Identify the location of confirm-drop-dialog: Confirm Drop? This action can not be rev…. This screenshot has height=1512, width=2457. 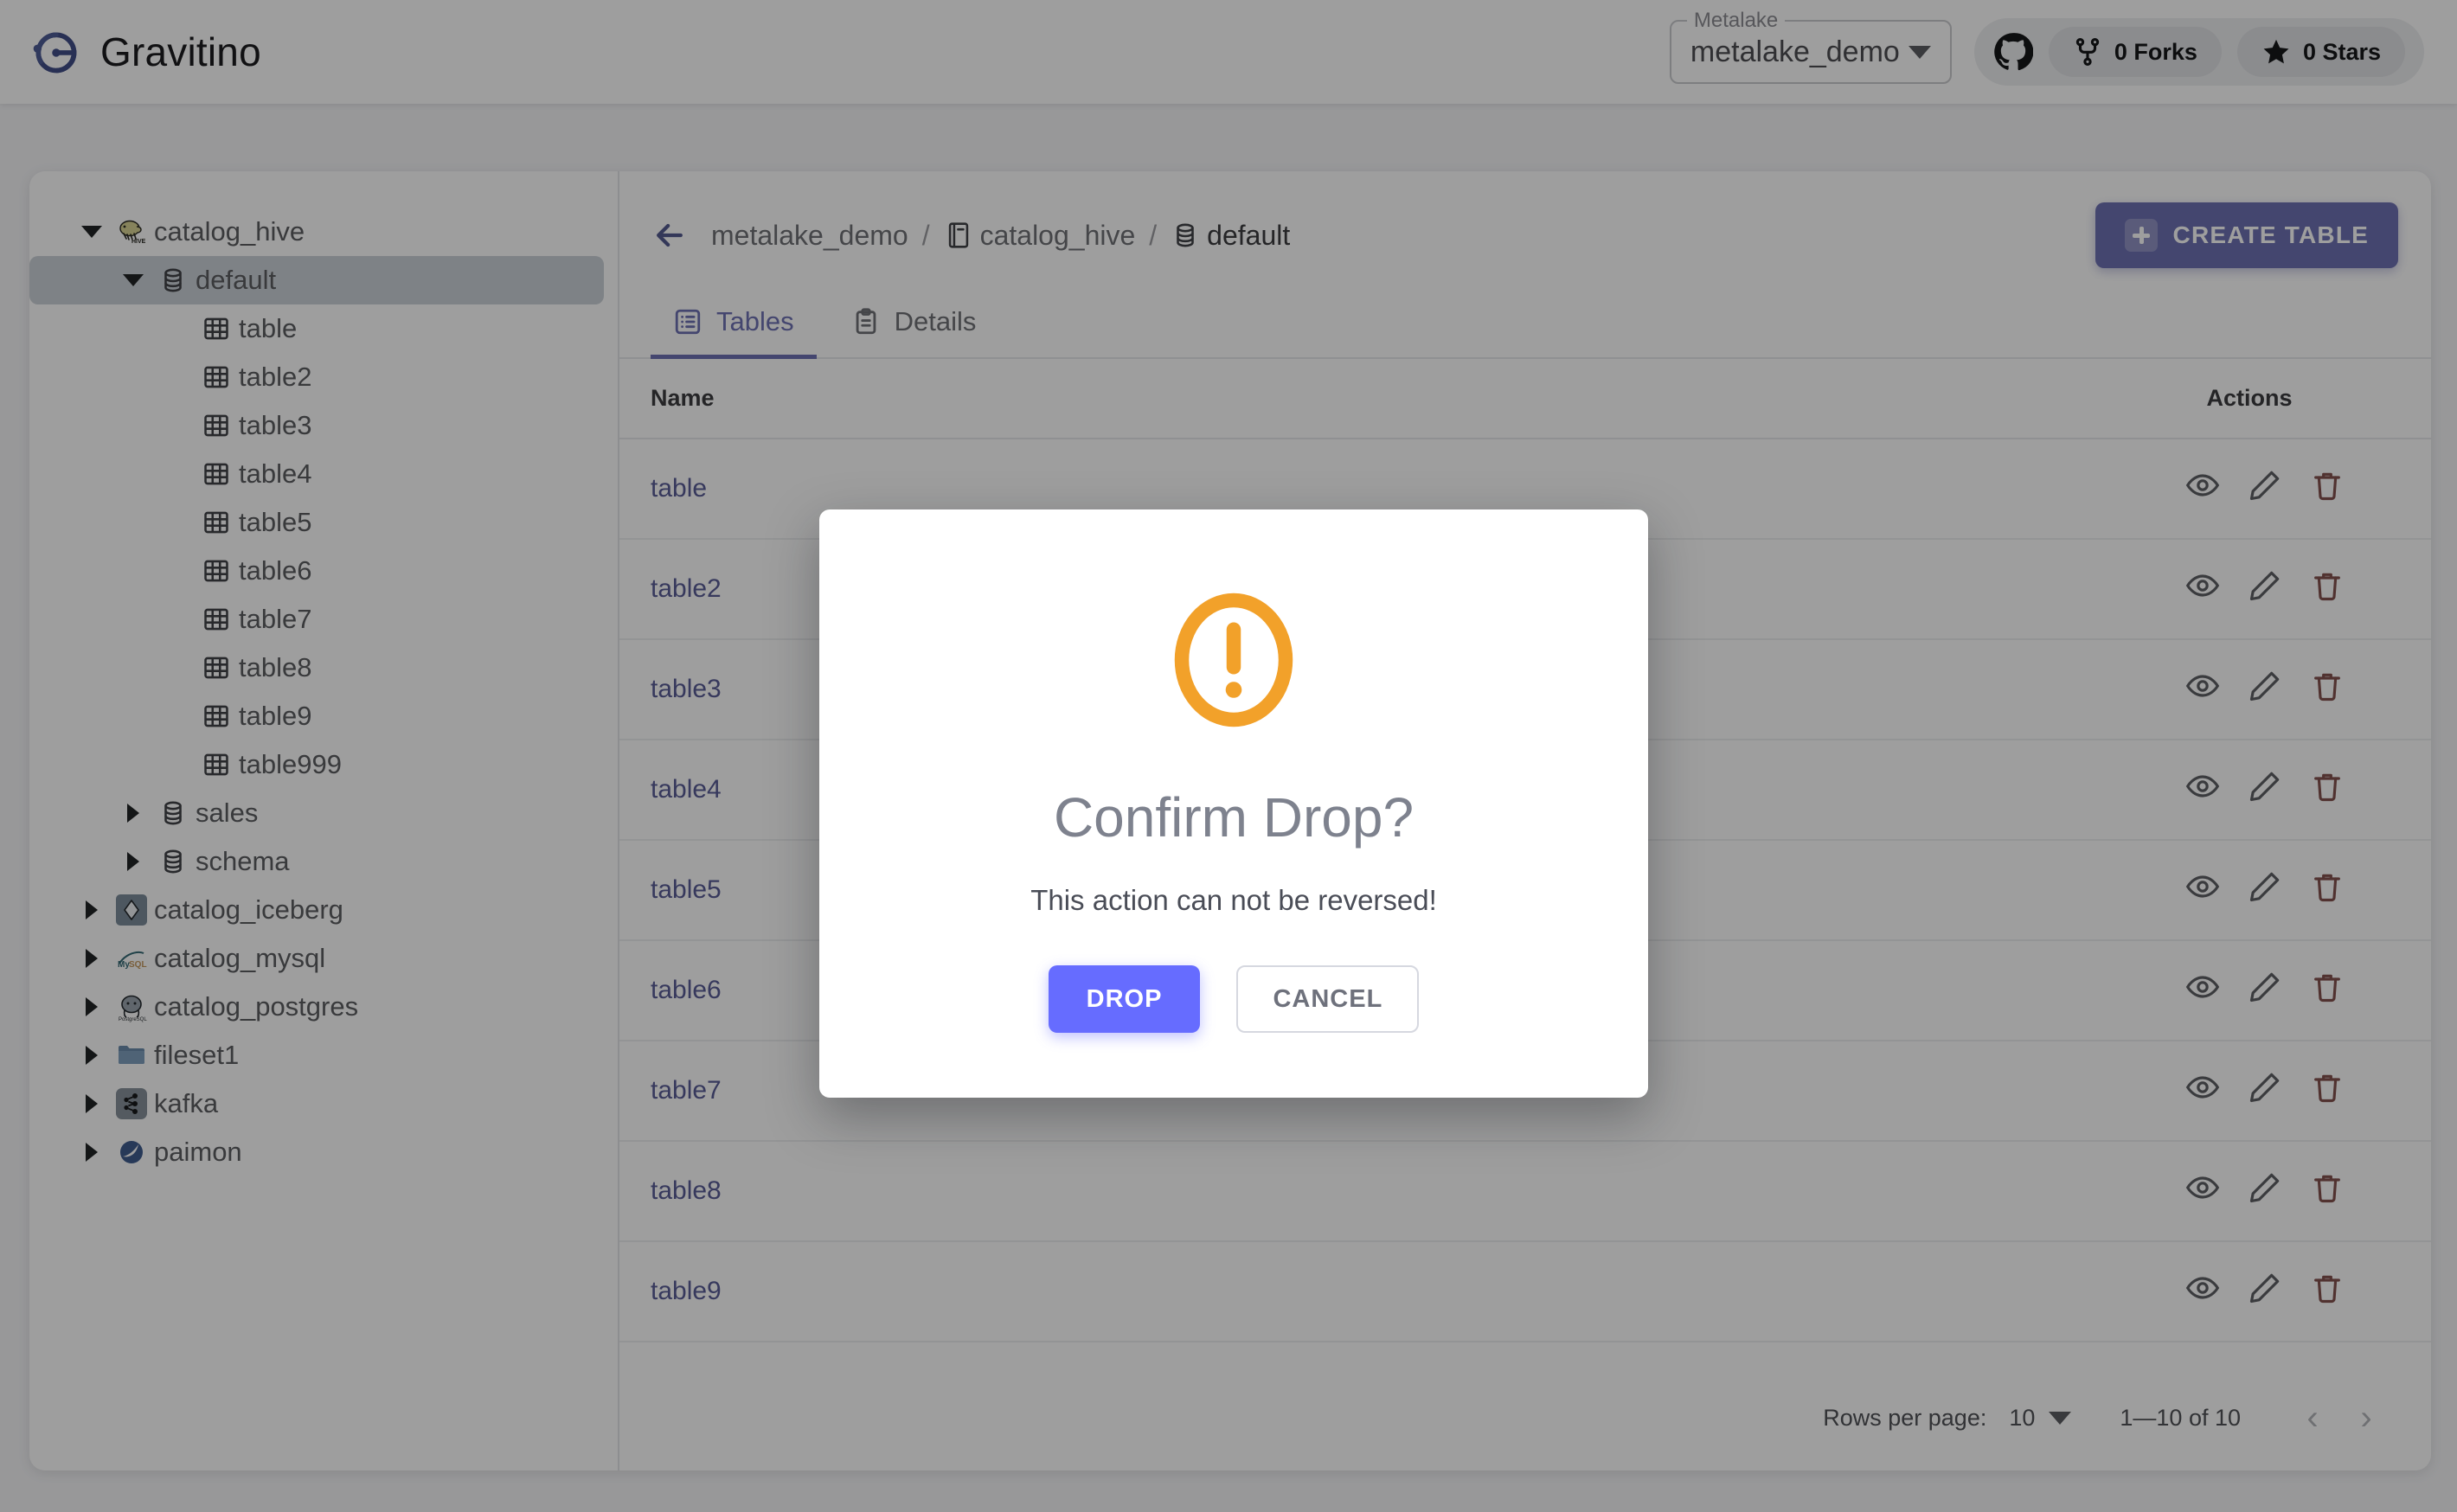
(1233, 803).